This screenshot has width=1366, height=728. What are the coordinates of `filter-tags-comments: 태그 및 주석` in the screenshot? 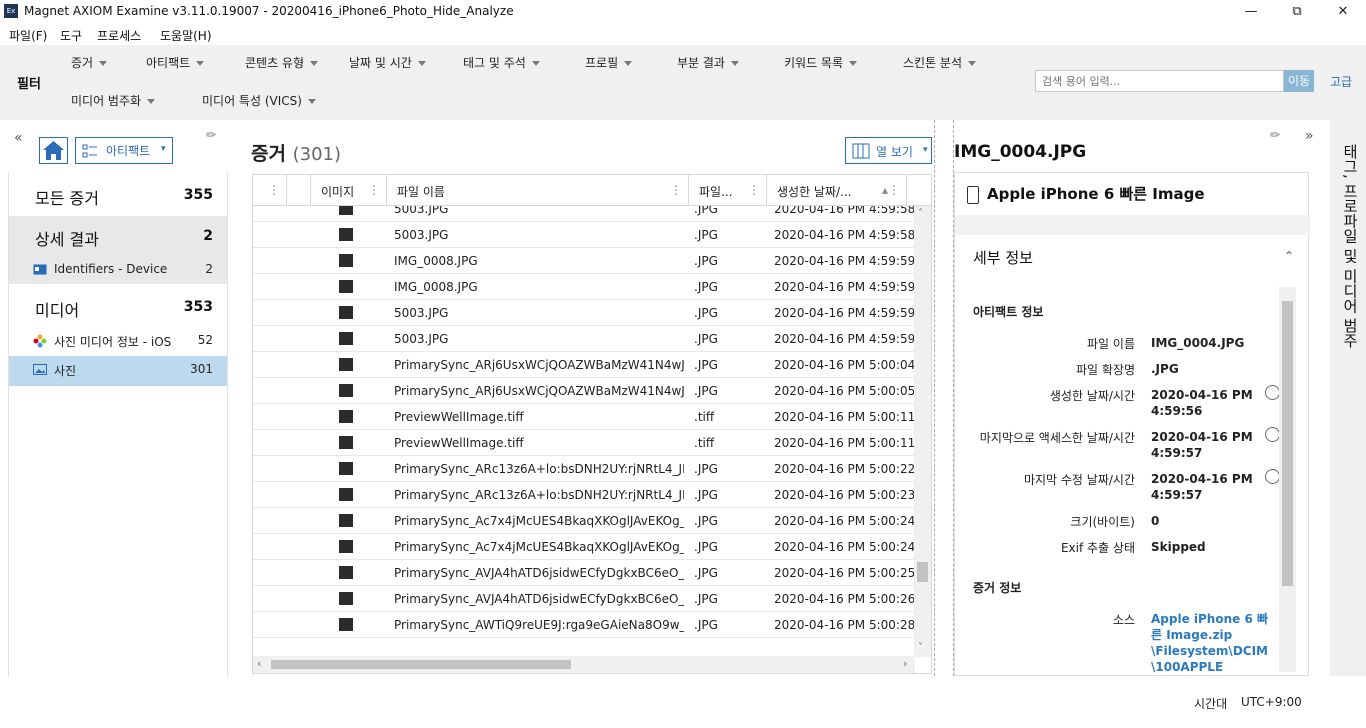 It's located at (501, 62).